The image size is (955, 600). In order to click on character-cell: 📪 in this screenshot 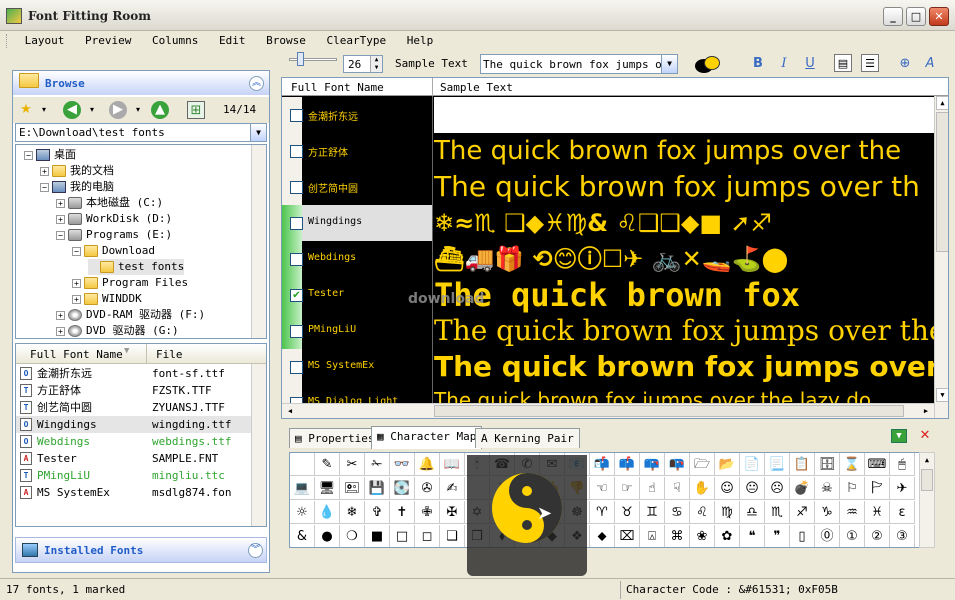, I will do `click(652, 464)`.